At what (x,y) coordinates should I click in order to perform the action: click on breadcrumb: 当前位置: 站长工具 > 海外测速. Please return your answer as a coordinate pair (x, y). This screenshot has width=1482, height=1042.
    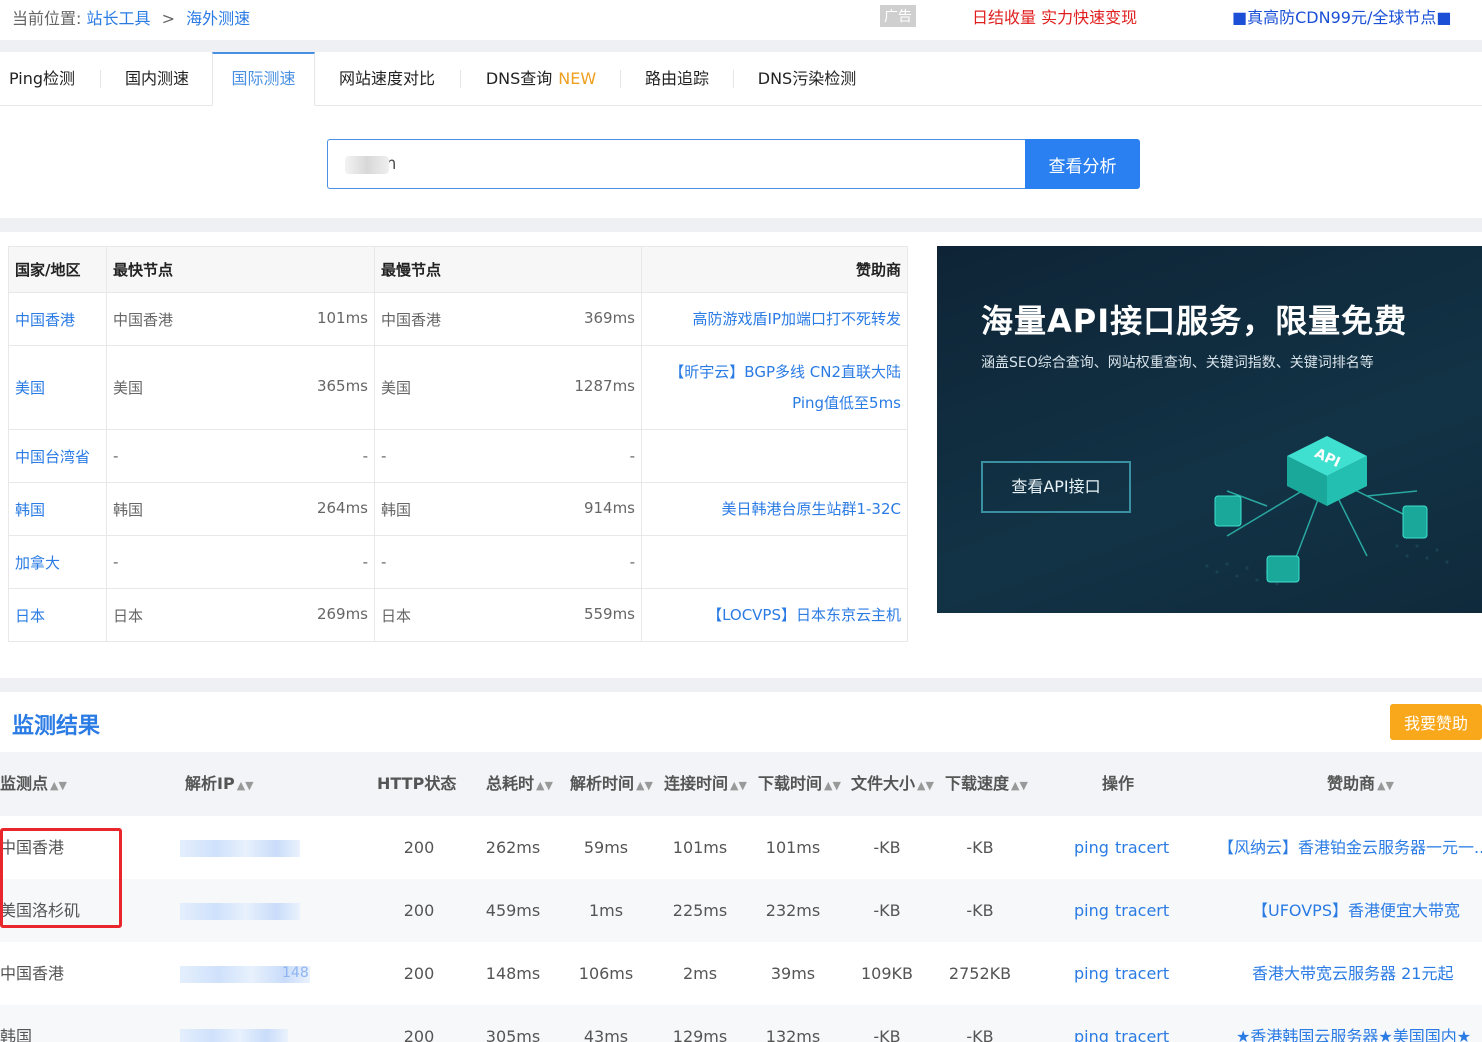
    Looking at the image, I should click on (131, 17).